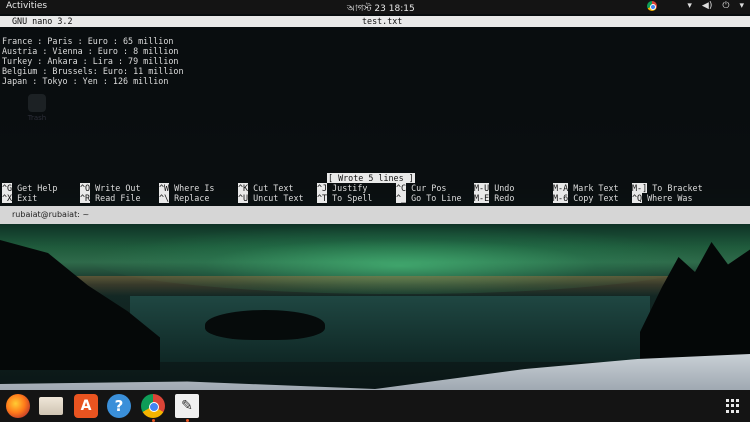 Image resolution: width=750 pixels, height=422 pixels. What do you see at coordinates (504, 188) in the screenshot?
I see `shortcut-label: Undo` at bounding box center [504, 188].